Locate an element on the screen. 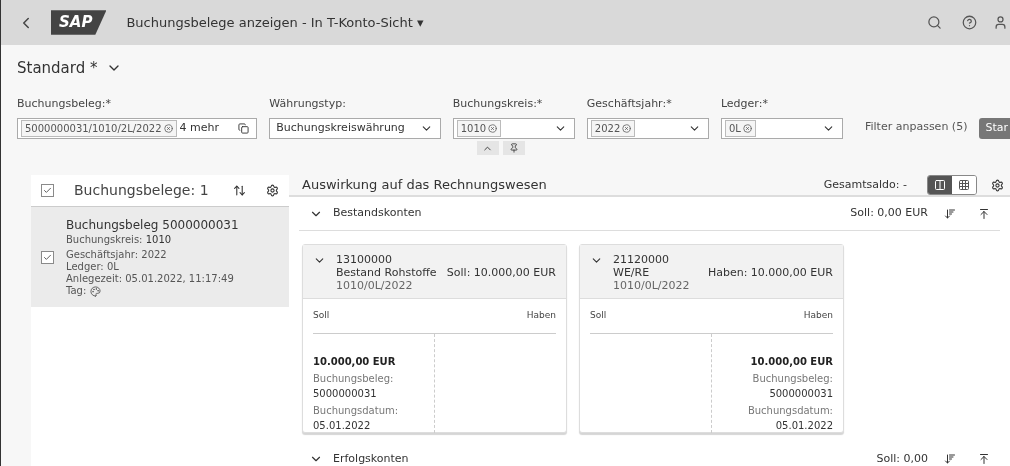  filter-field: Buchungskreiswährung is located at coordinates (355, 128).